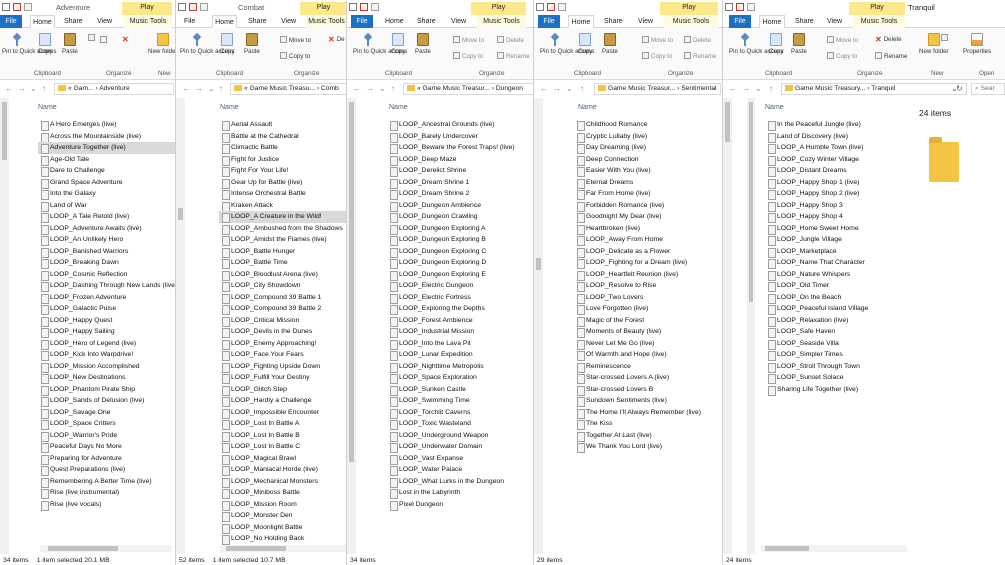 This screenshot has height=565, width=1005. I want to click on file-item: LOOP_Forest Ambience, so click(460, 320).